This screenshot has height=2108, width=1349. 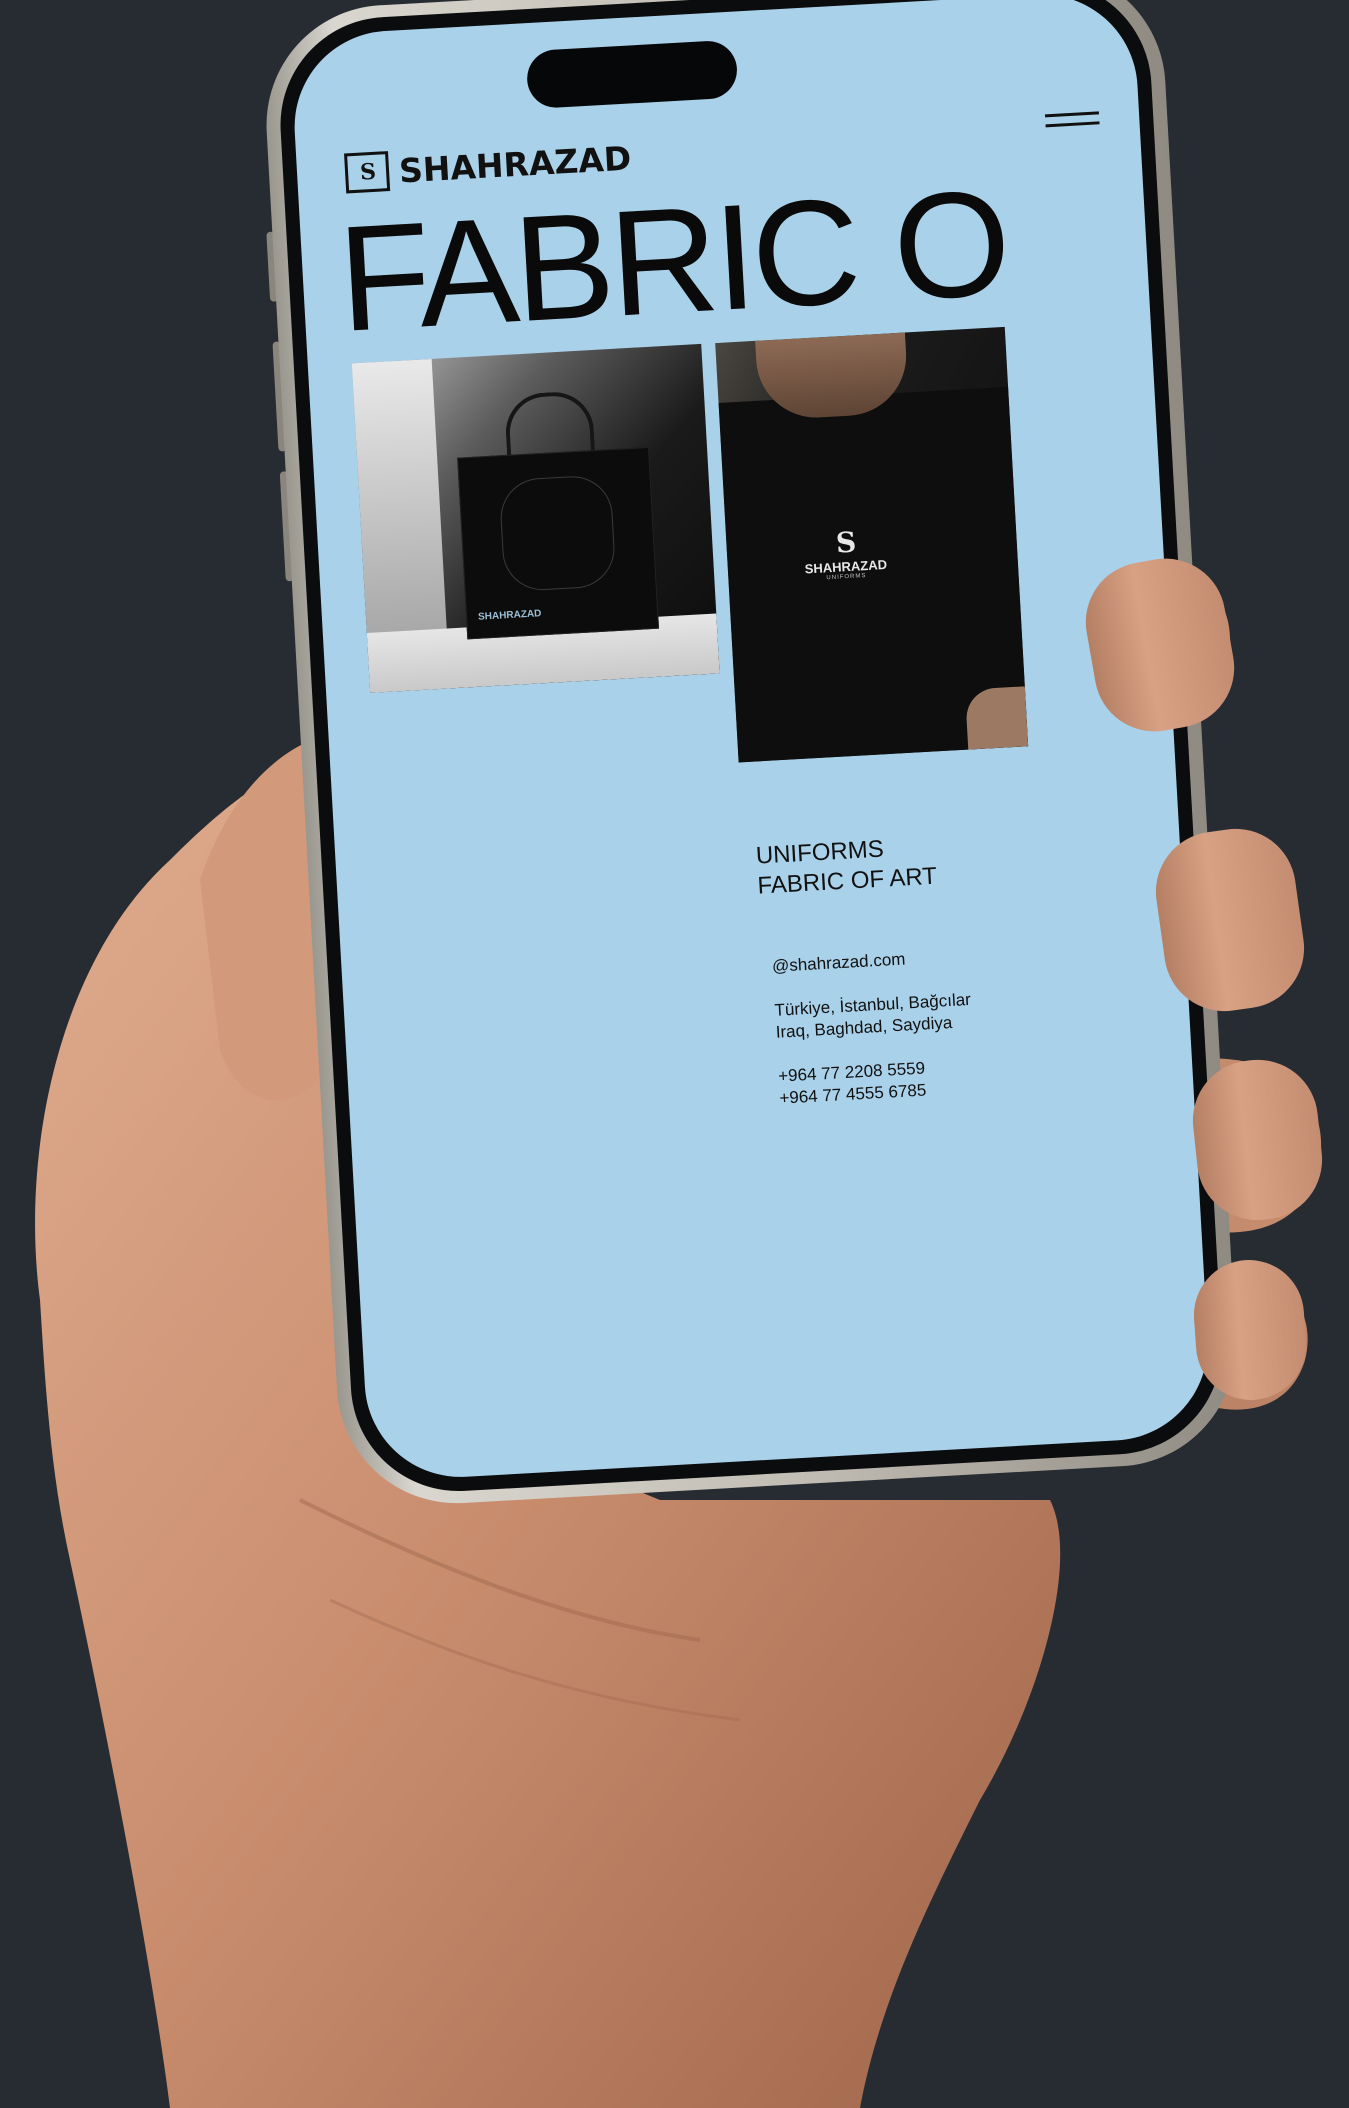 I want to click on hero-headline: FABRIC O, so click(x=672, y=260).